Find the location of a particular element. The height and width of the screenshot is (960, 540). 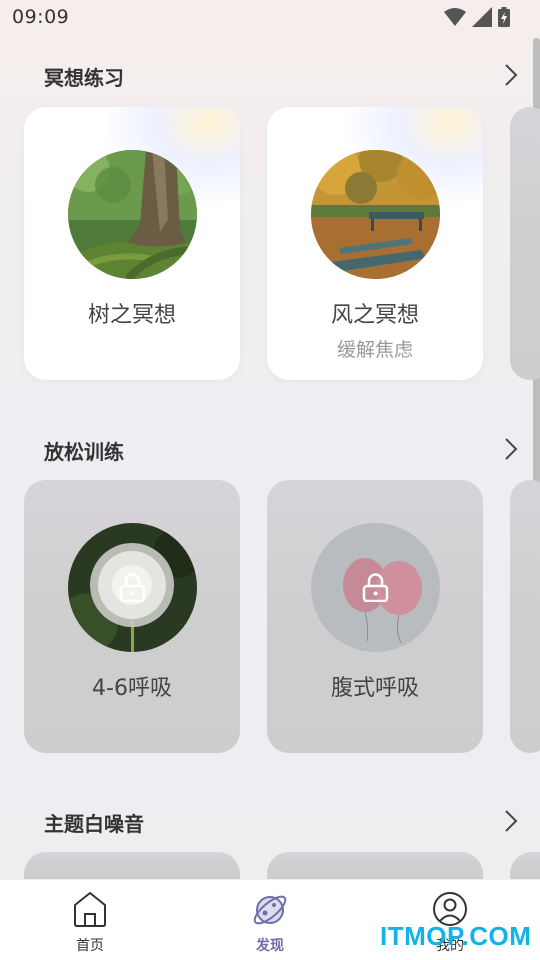

card-title: 风之冥想 is located at coordinates (374, 315).